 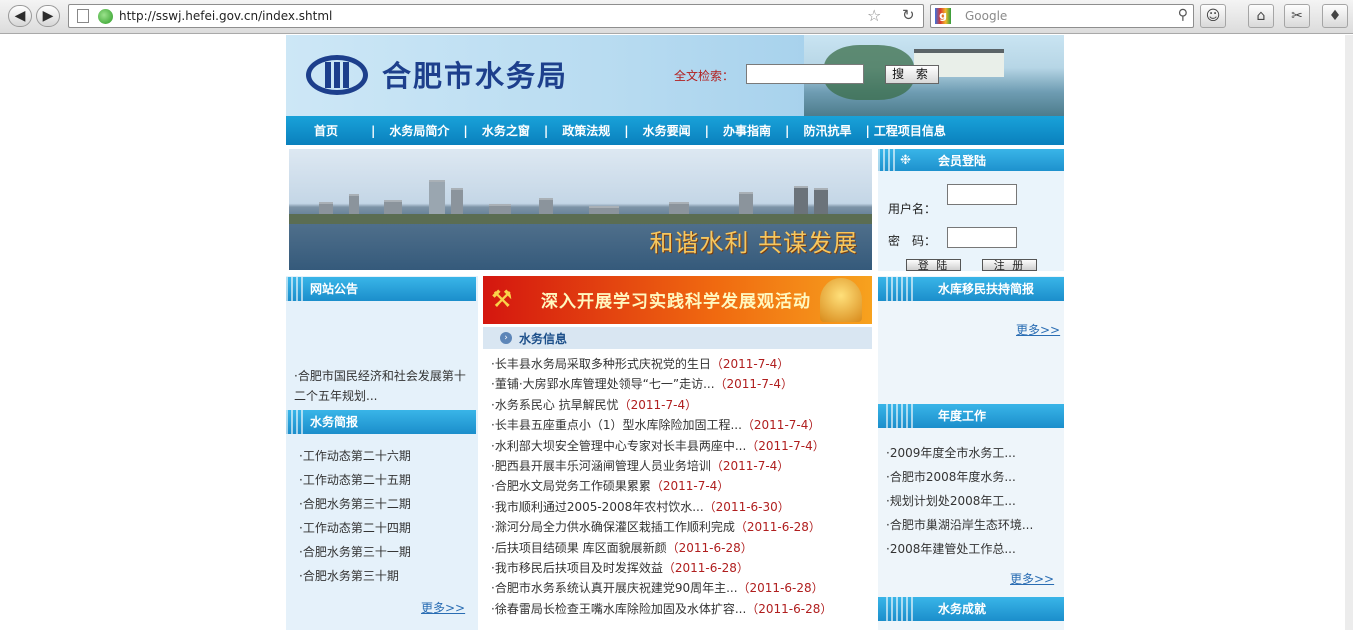 I want to click on news-item: ·水利部大坝安全管理中心专家对长丰县两座中...（2011-7-4）, so click(x=681, y=446).